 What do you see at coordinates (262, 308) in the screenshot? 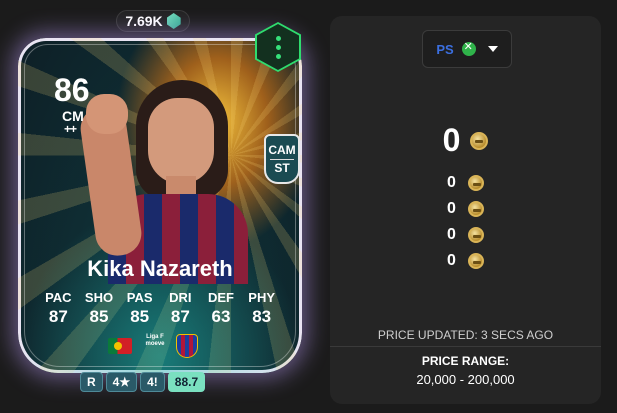
I see `stat-phy: PHY 83` at bounding box center [262, 308].